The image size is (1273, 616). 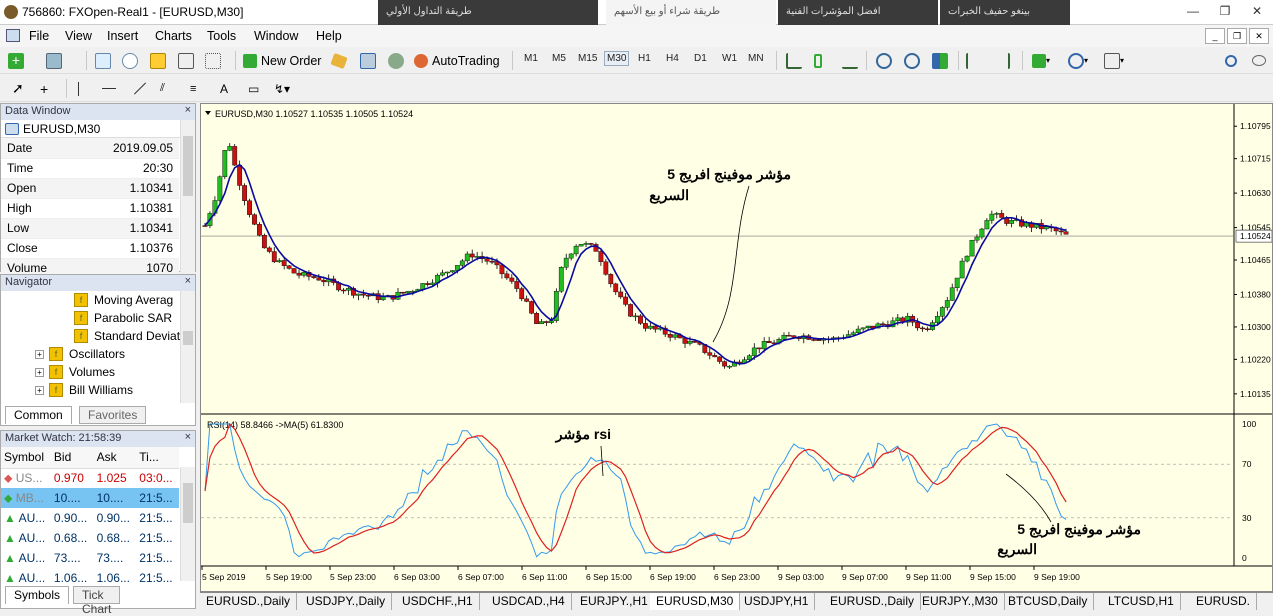 I want to click on menu-charts: Charts, so click(x=173, y=36).